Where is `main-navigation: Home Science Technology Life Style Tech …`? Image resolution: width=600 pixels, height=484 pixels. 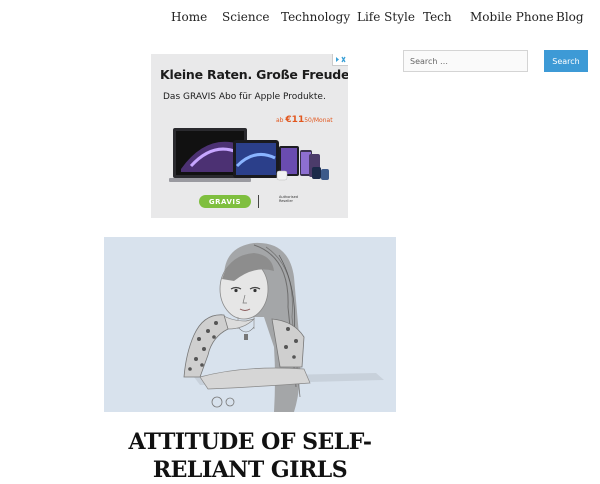 main-navigation: Home Science Technology Life Style Tech … is located at coordinates (300, 17).